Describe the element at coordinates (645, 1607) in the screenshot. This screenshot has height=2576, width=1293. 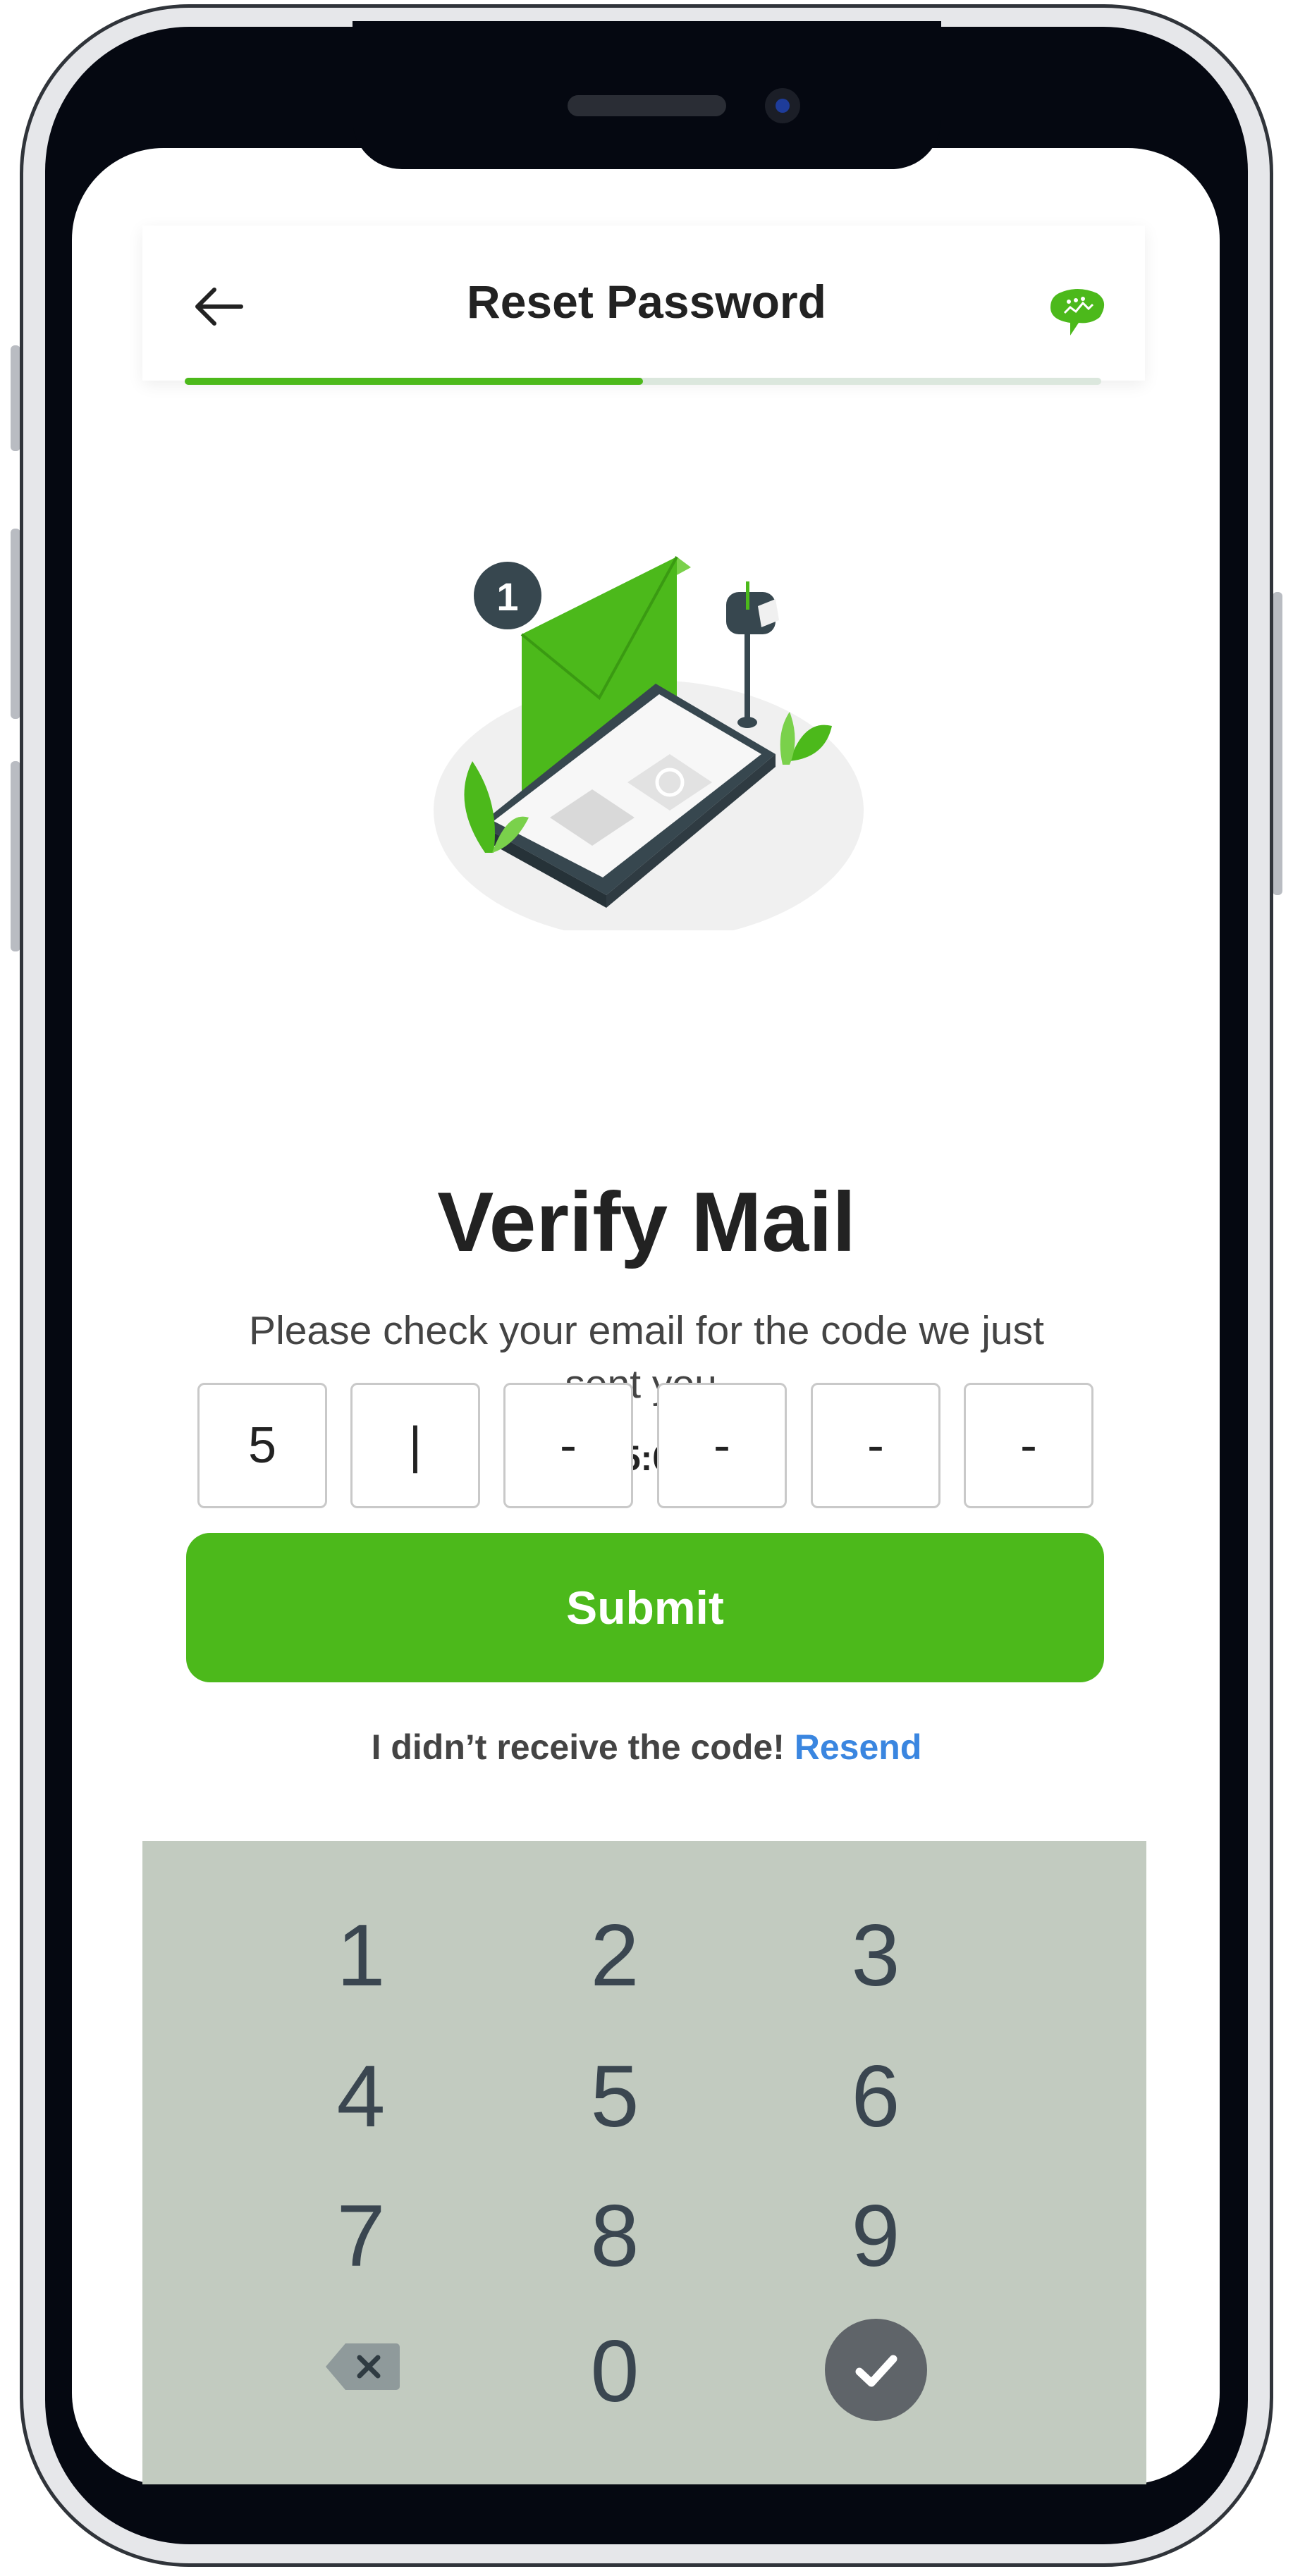
I see `submit-button: Submit` at that location.